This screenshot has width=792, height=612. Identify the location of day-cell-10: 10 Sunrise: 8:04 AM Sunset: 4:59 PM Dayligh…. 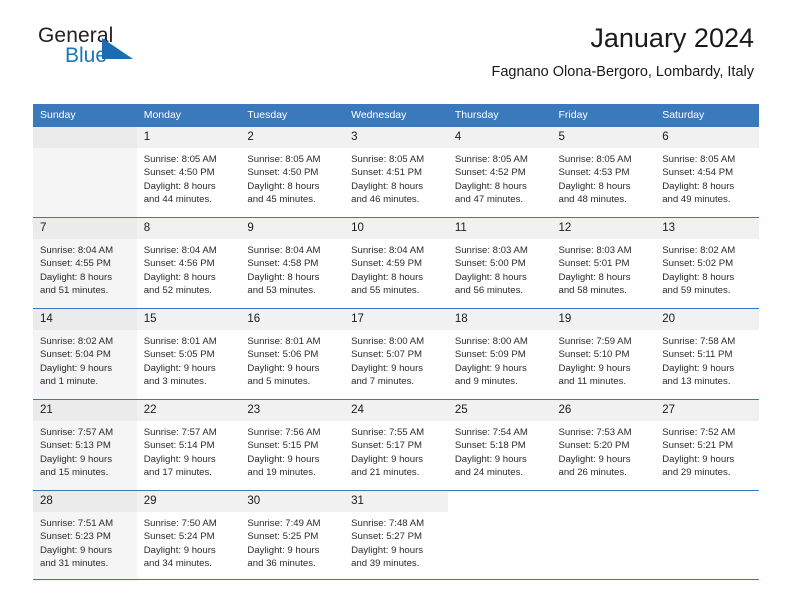
(396, 263).